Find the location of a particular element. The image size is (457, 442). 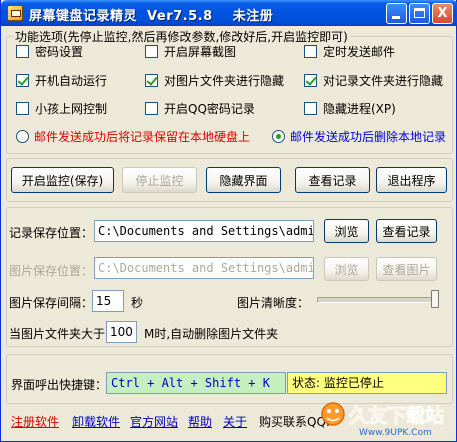

checkbox-label: 开启屏幕截图 is located at coordinates (200, 52).